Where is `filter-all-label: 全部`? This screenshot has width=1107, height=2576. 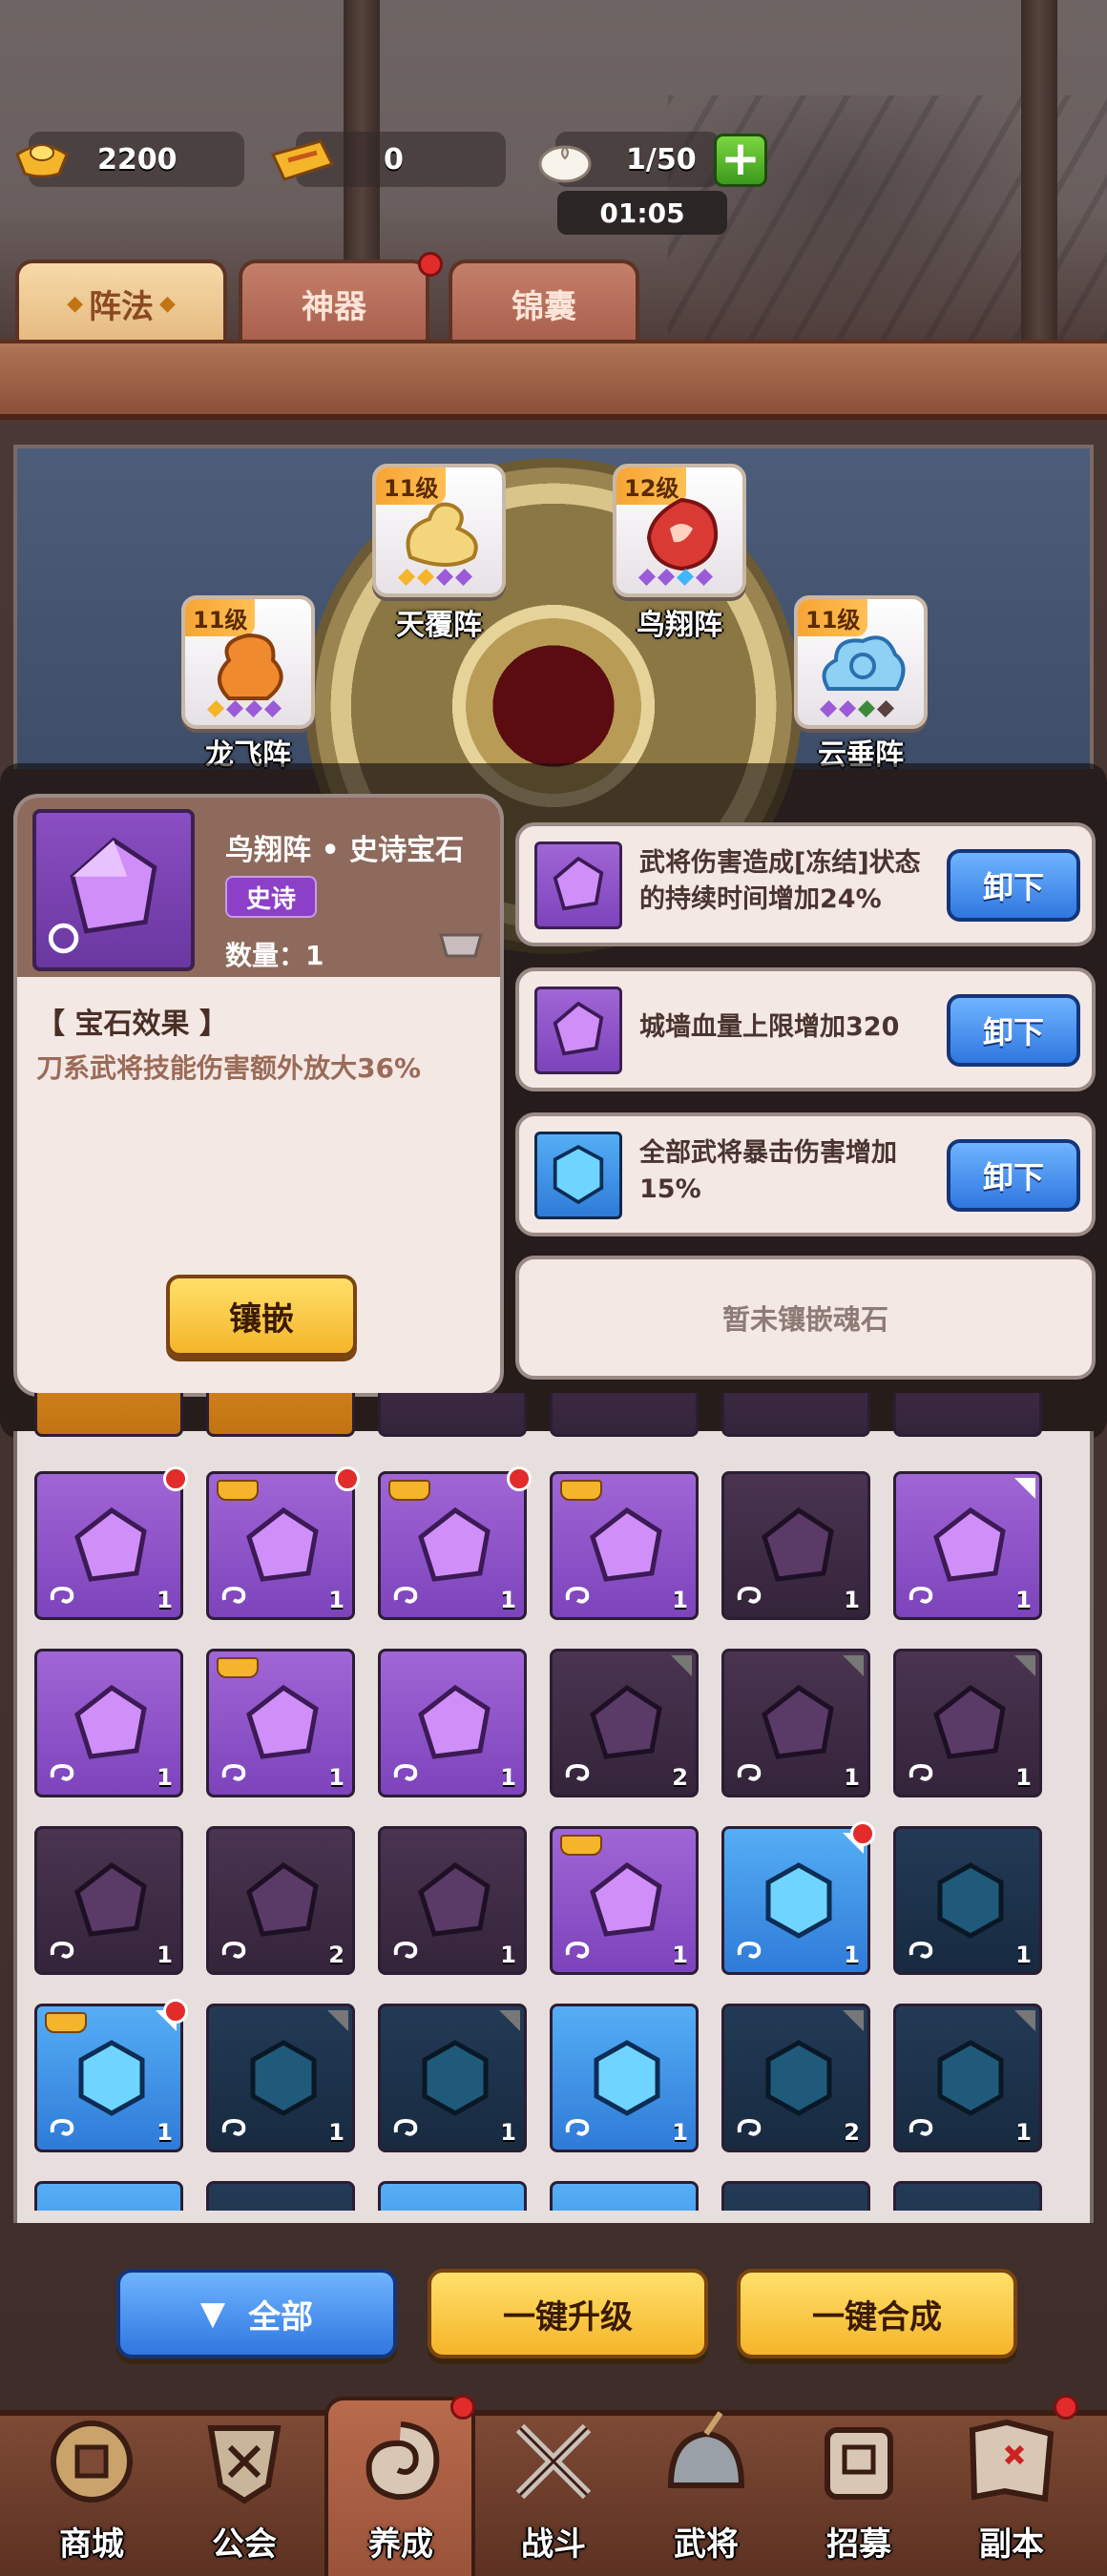
filter-all-label: 全部 is located at coordinates (281, 2317).